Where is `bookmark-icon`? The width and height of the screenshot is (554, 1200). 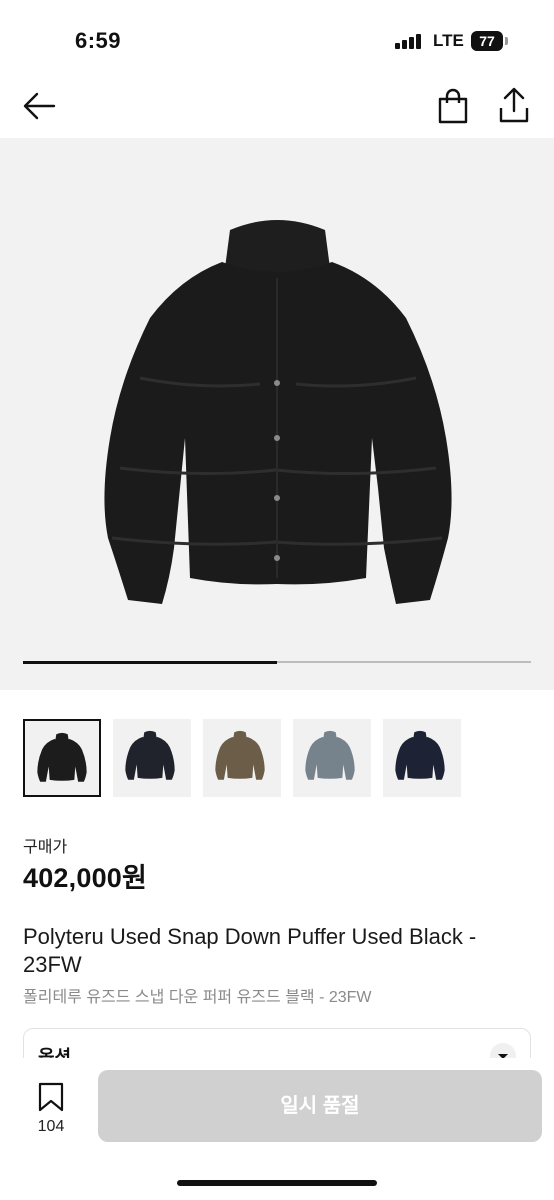 bookmark-icon is located at coordinates (51, 1097).